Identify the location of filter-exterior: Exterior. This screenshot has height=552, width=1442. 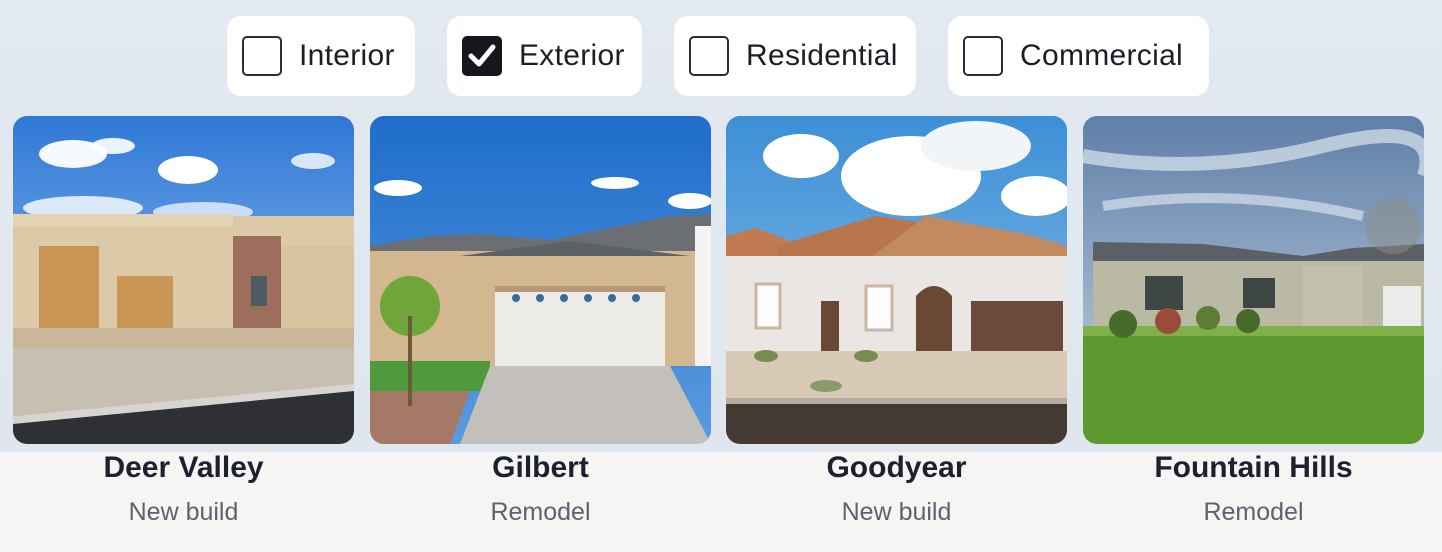
(544, 56).